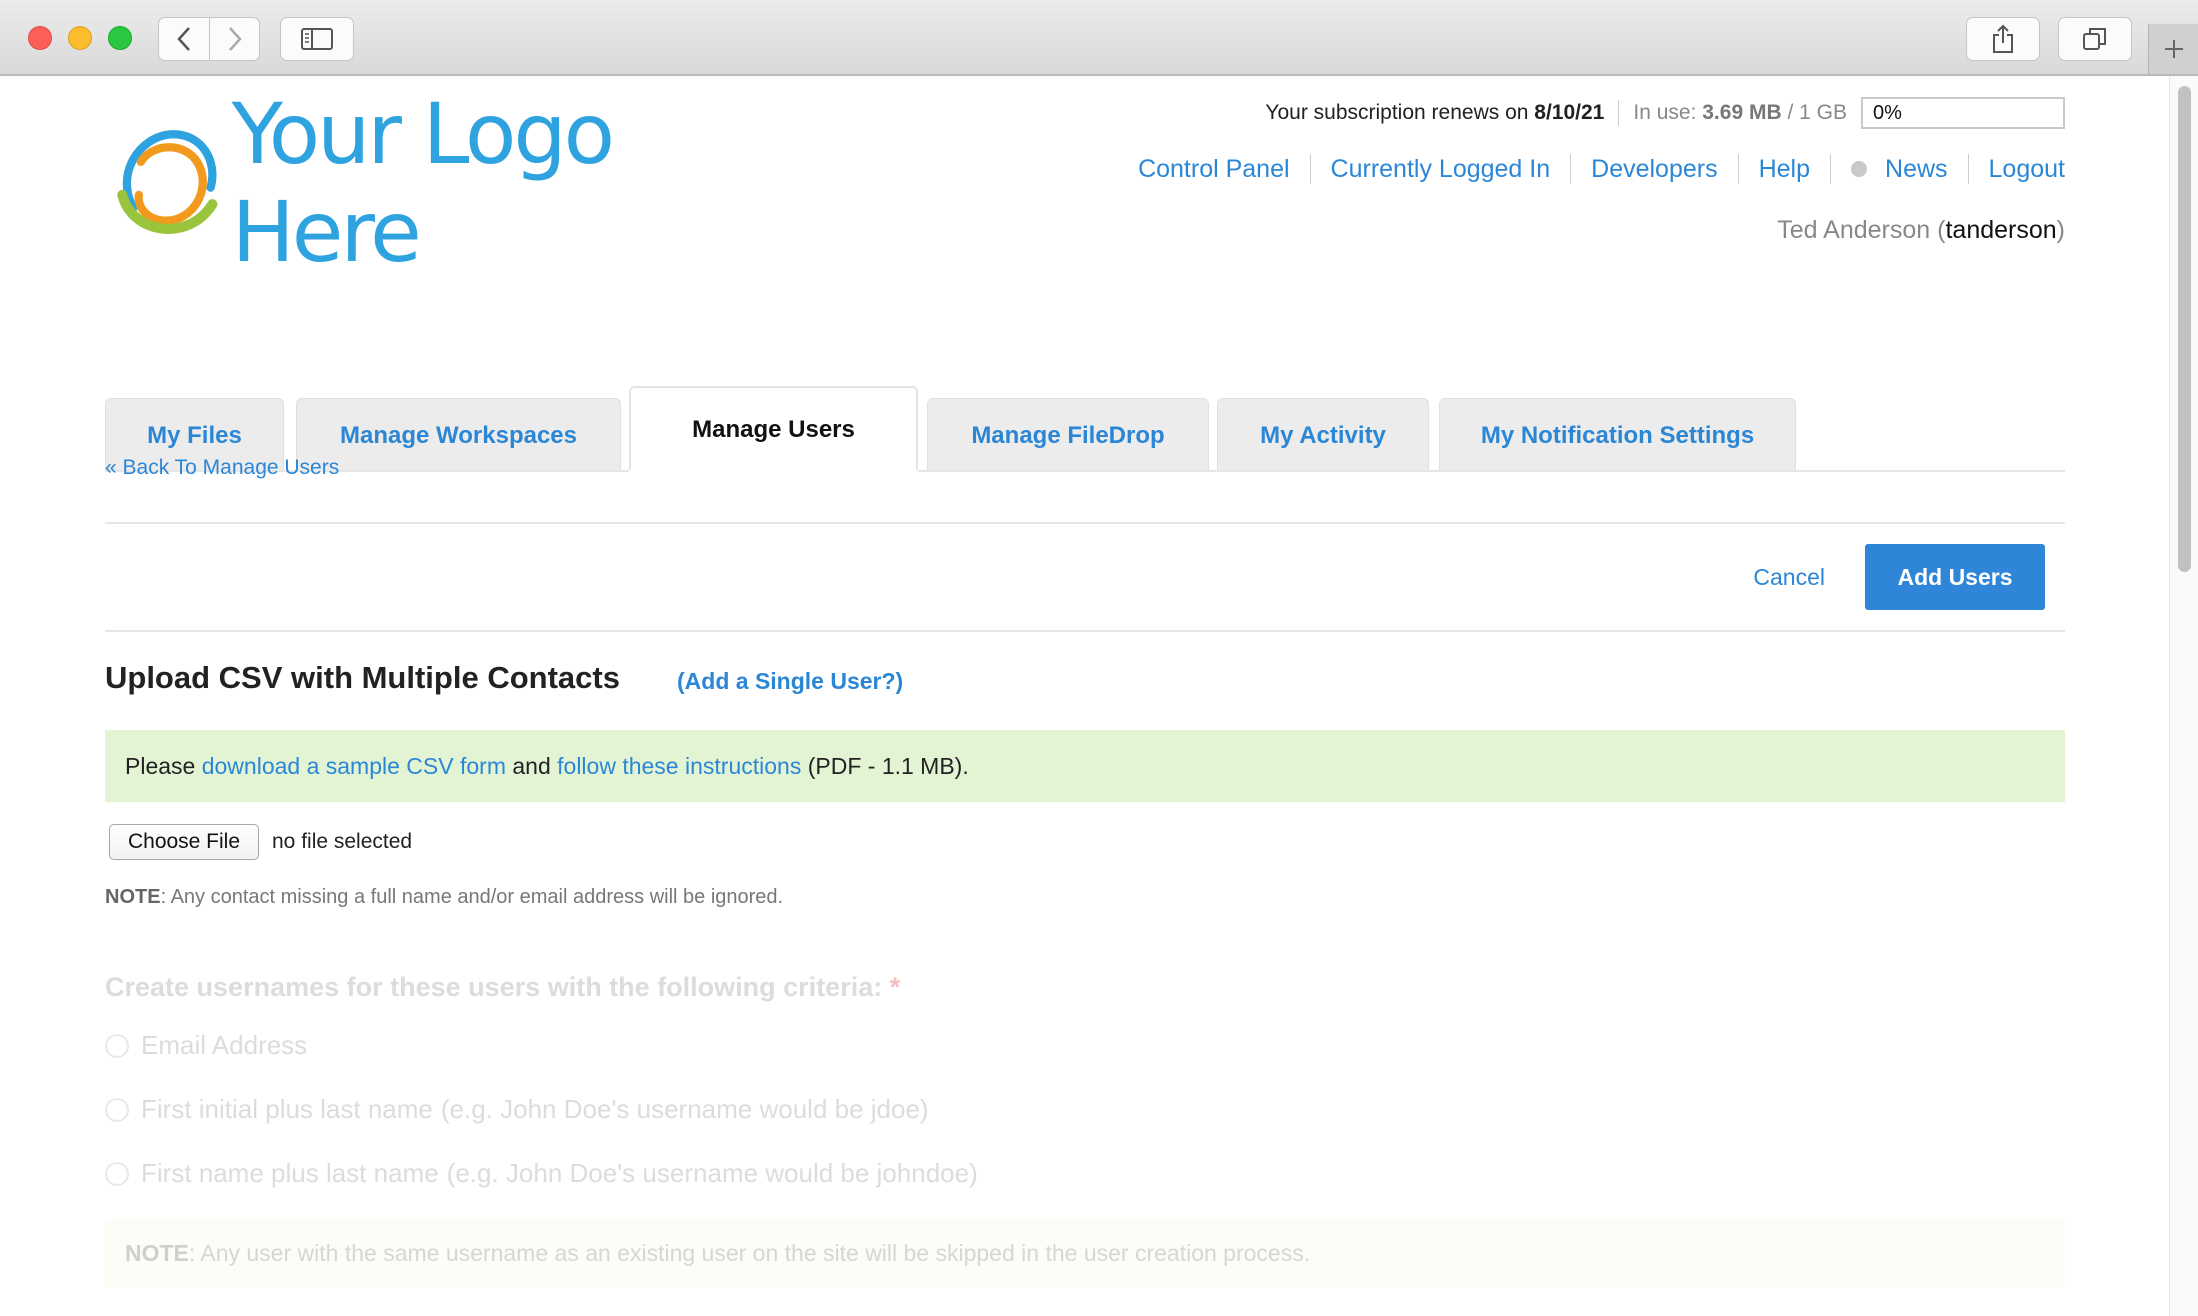 The width and height of the screenshot is (2198, 1316). I want to click on minimize-window-button, so click(80, 38).